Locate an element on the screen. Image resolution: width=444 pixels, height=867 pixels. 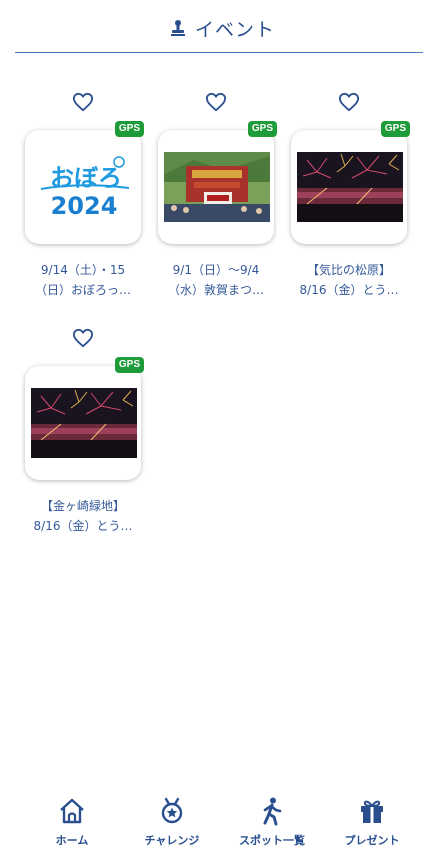
walking-person-icon is located at coordinates (272, 811).